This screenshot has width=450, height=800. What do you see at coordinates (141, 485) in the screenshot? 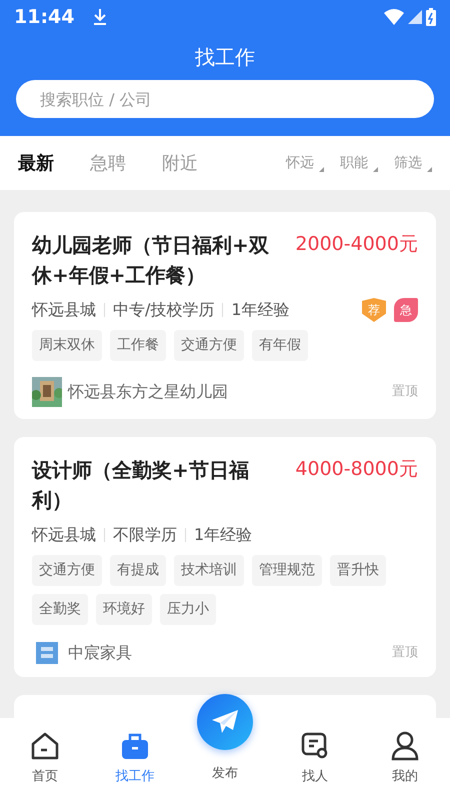
I see `job-title: 设计师（全勤奖+节日福利）` at bounding box center [141, 485].